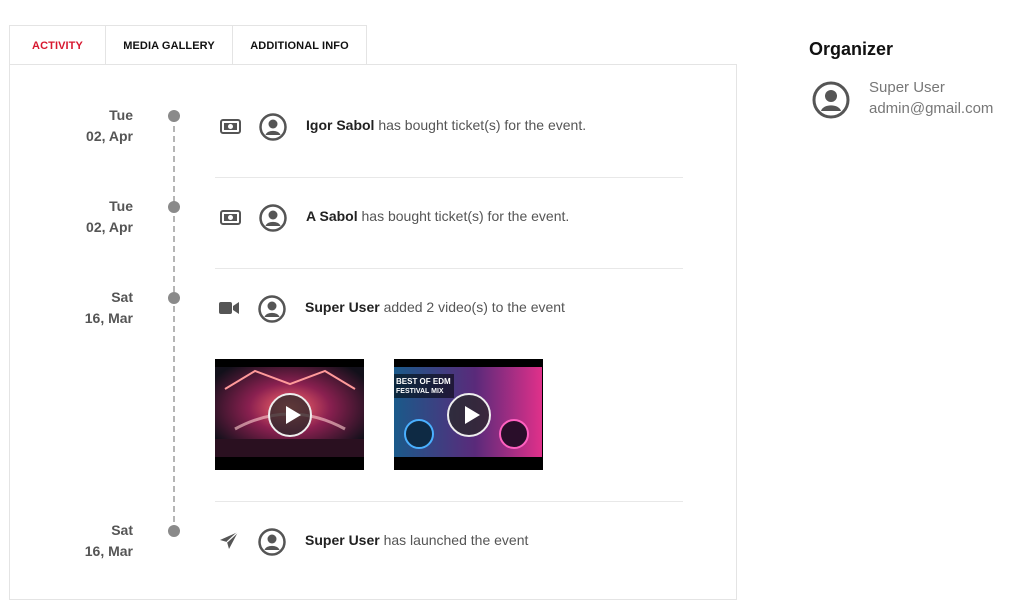 The height and width of the screenshot is (613, 1034). I want to click on activity-text: Super User added 2 video(s) to the event, so click(435, 307).